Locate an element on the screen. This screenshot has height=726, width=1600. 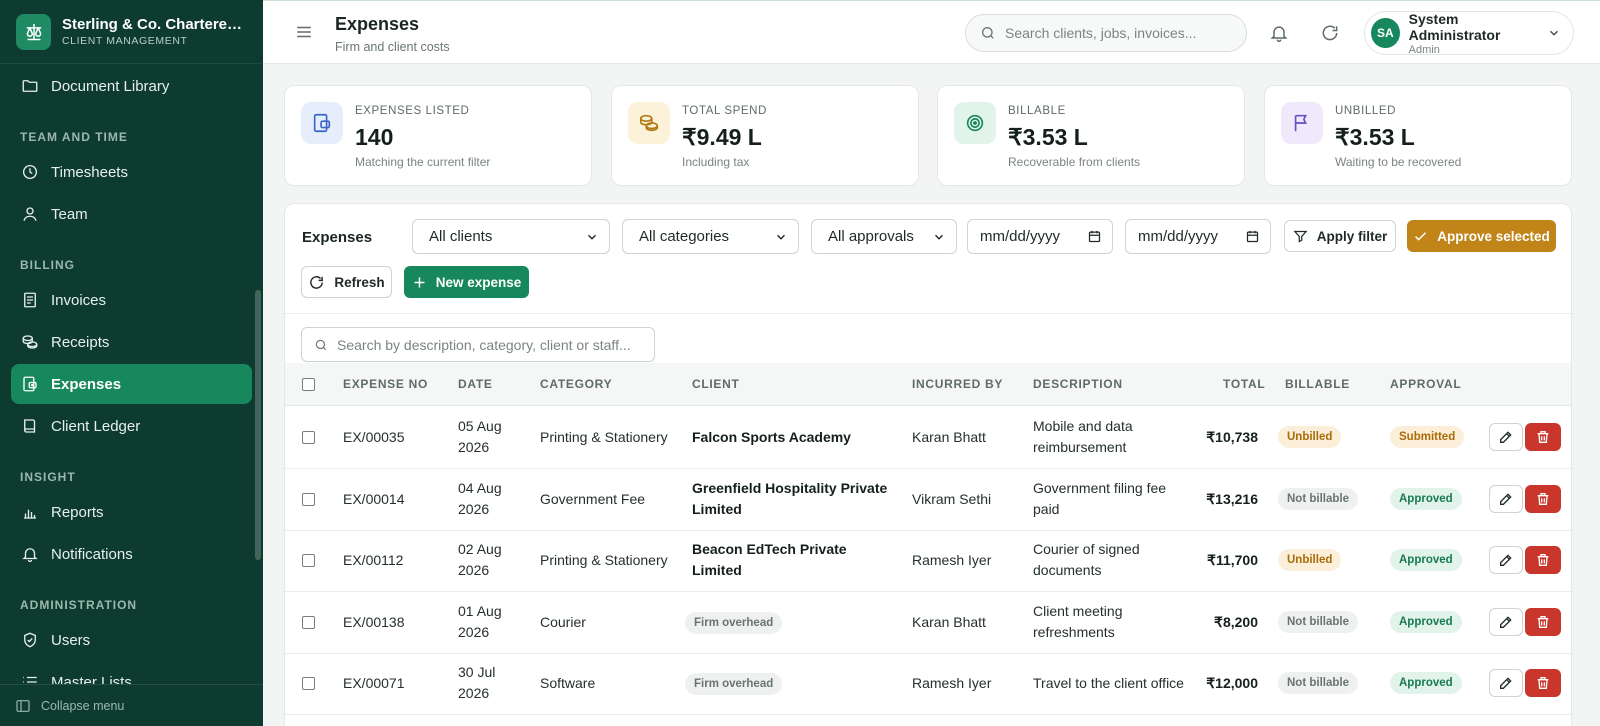
refresh-icon is located at coordinates (1330, 35).